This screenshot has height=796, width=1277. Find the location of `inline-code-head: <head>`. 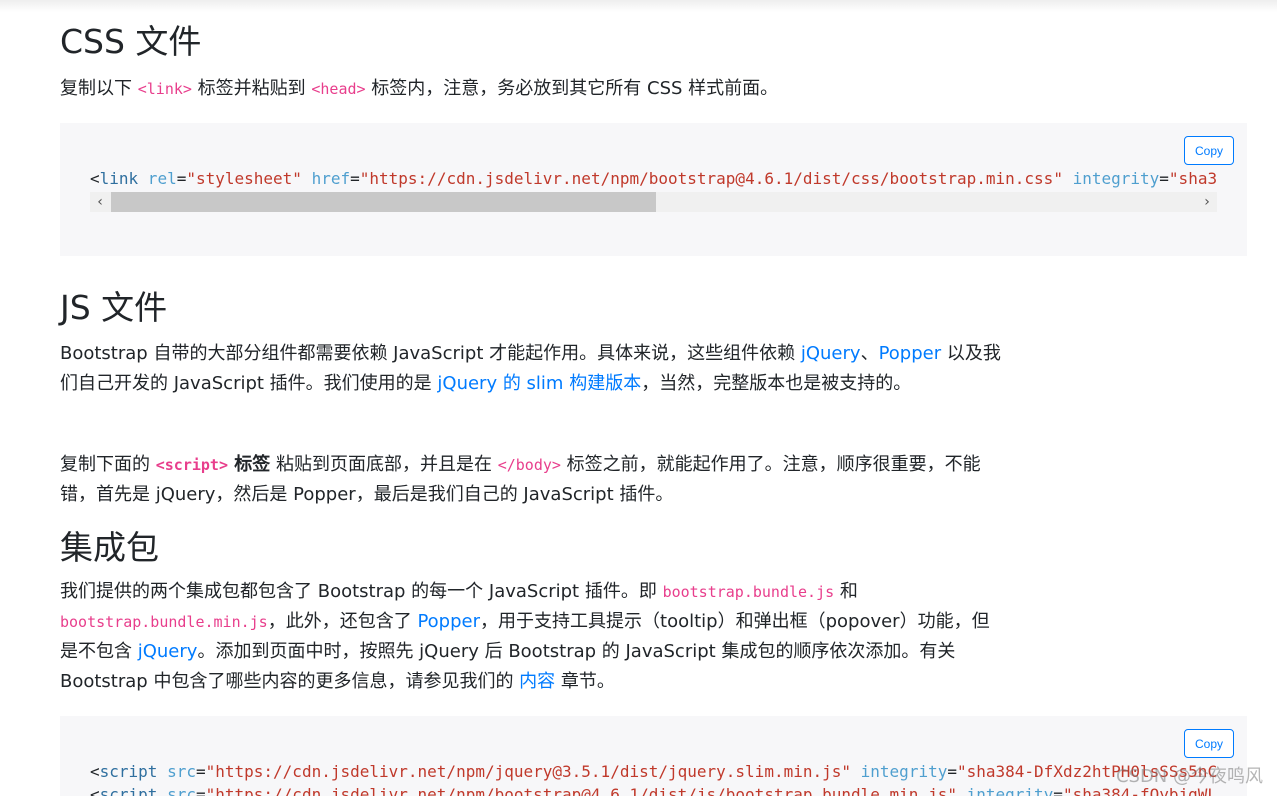

inline-code-head: <head> is located at coordinates (338, 89).